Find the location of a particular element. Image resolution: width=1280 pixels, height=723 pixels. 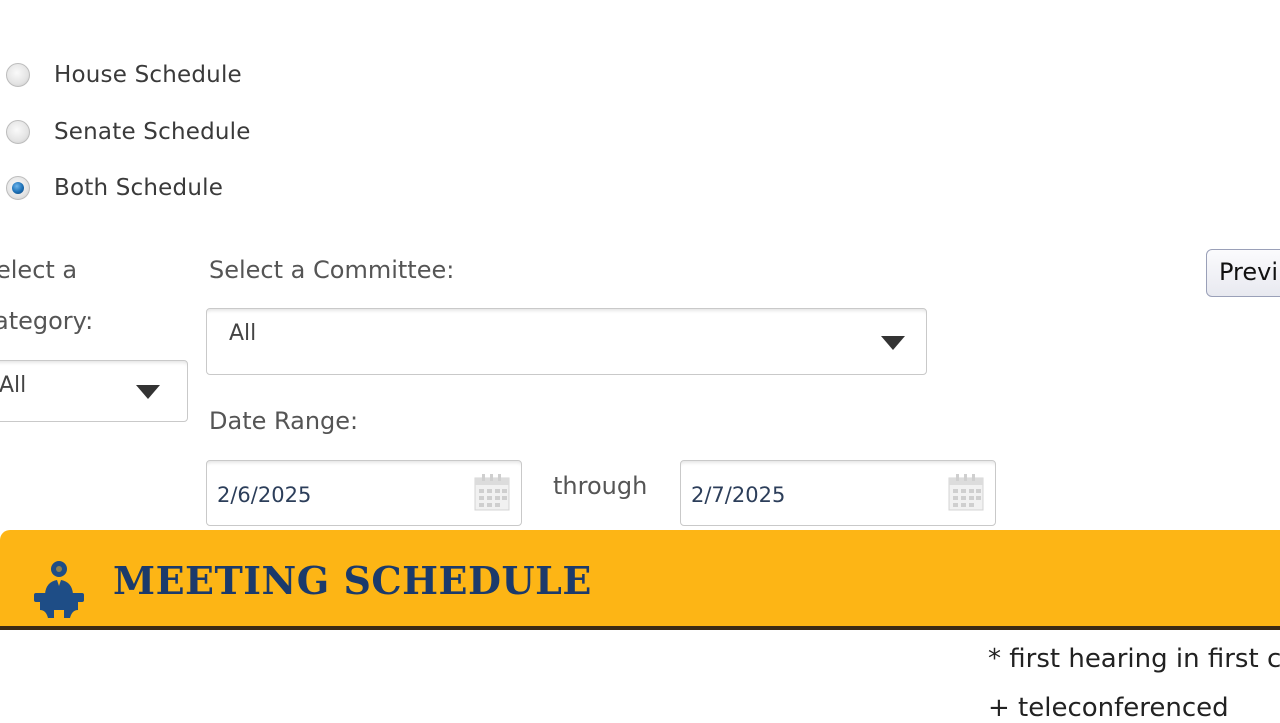

start-date-input: 2/6/2025 is located at coordinates (364, 493).